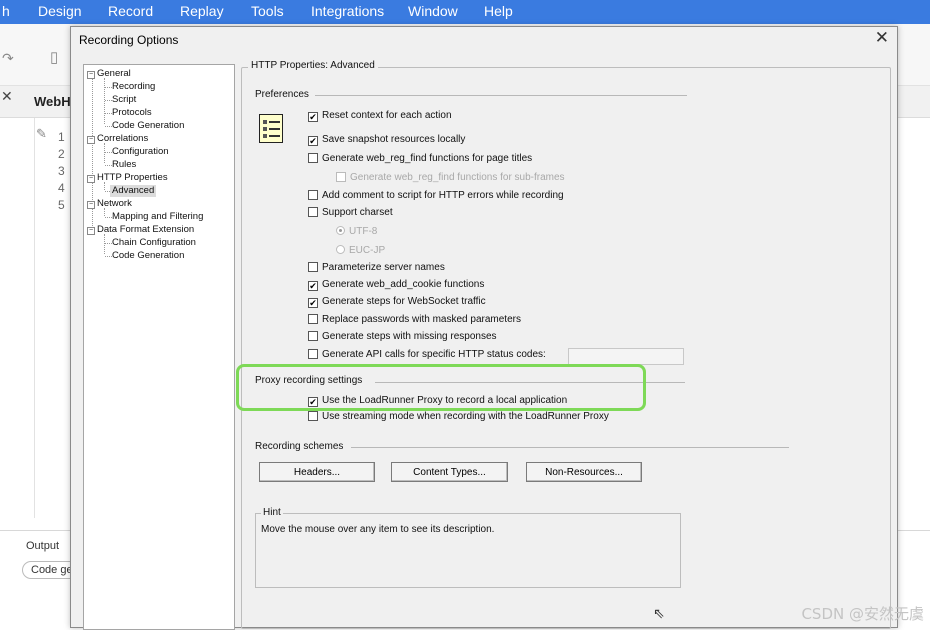 This screenshot has height=630, width=930. Describe the element at coordinates (386, 140) in the screenshot. I see `save-snapshot-checkbox: ✔ Save snapshot resources locally` at that location.